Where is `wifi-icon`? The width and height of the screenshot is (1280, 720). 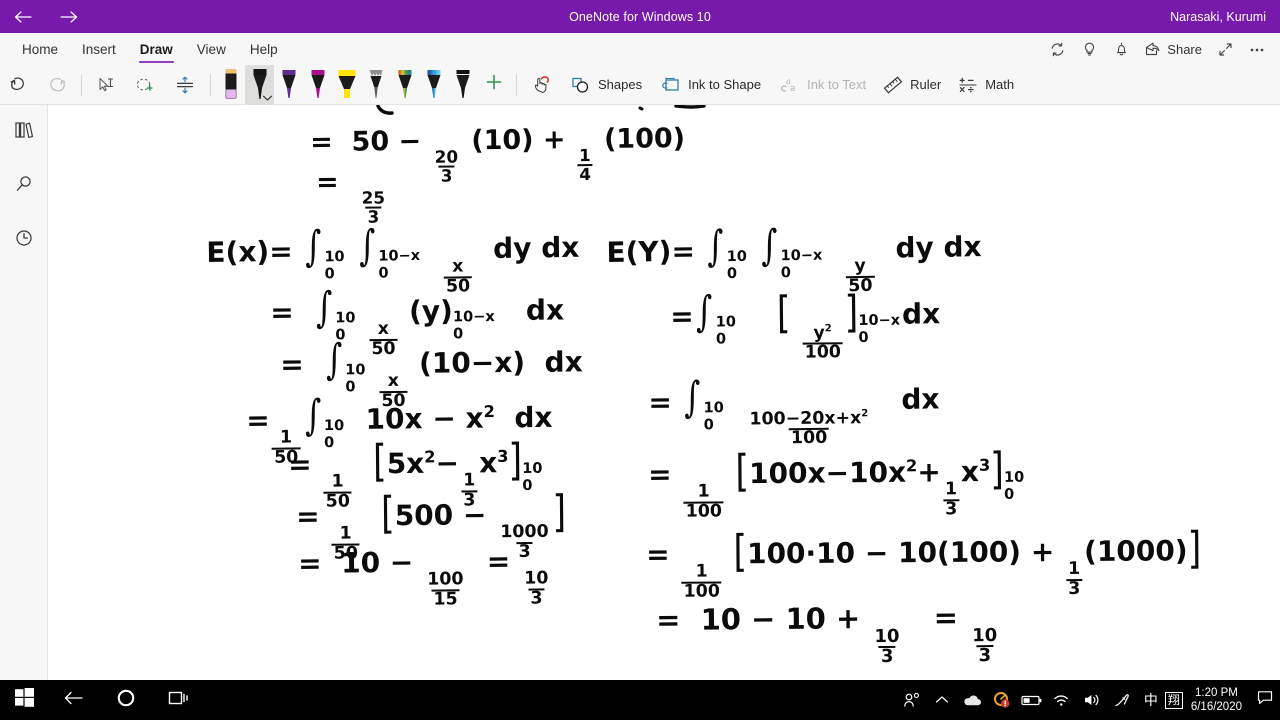 wifi-icon is located at coordinates (1062, 700).